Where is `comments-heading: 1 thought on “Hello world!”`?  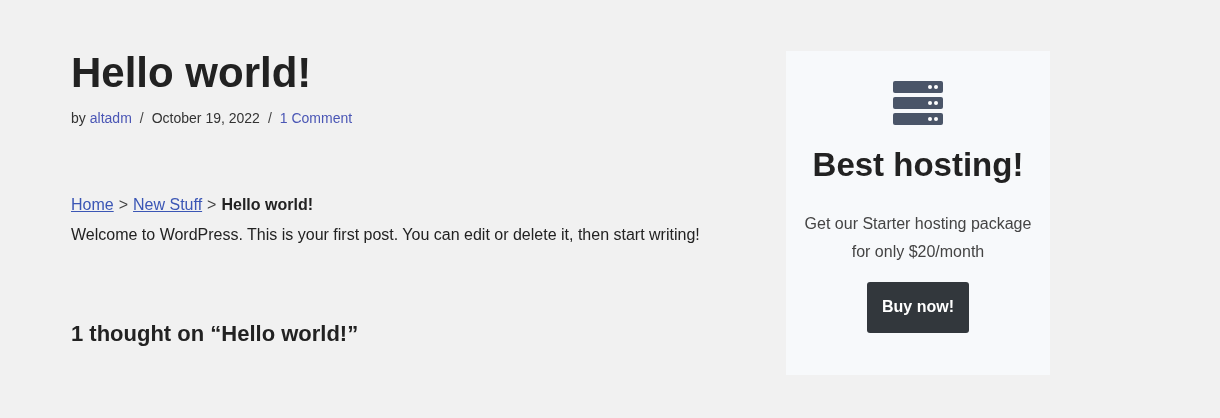 comments-heading: 1 thought on “Hello world!” is located at coordinates (215, 334).